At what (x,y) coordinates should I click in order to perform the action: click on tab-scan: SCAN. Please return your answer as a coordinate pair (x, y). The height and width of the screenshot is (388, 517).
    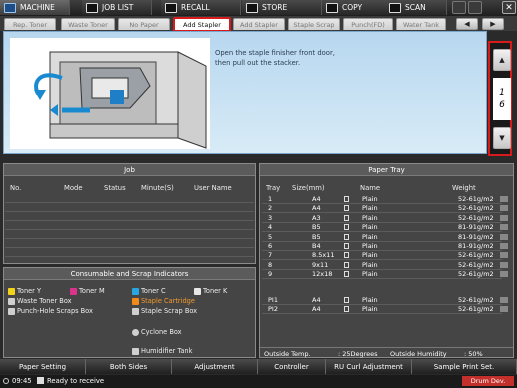
    Looking at the image, I should click on (416, 7).